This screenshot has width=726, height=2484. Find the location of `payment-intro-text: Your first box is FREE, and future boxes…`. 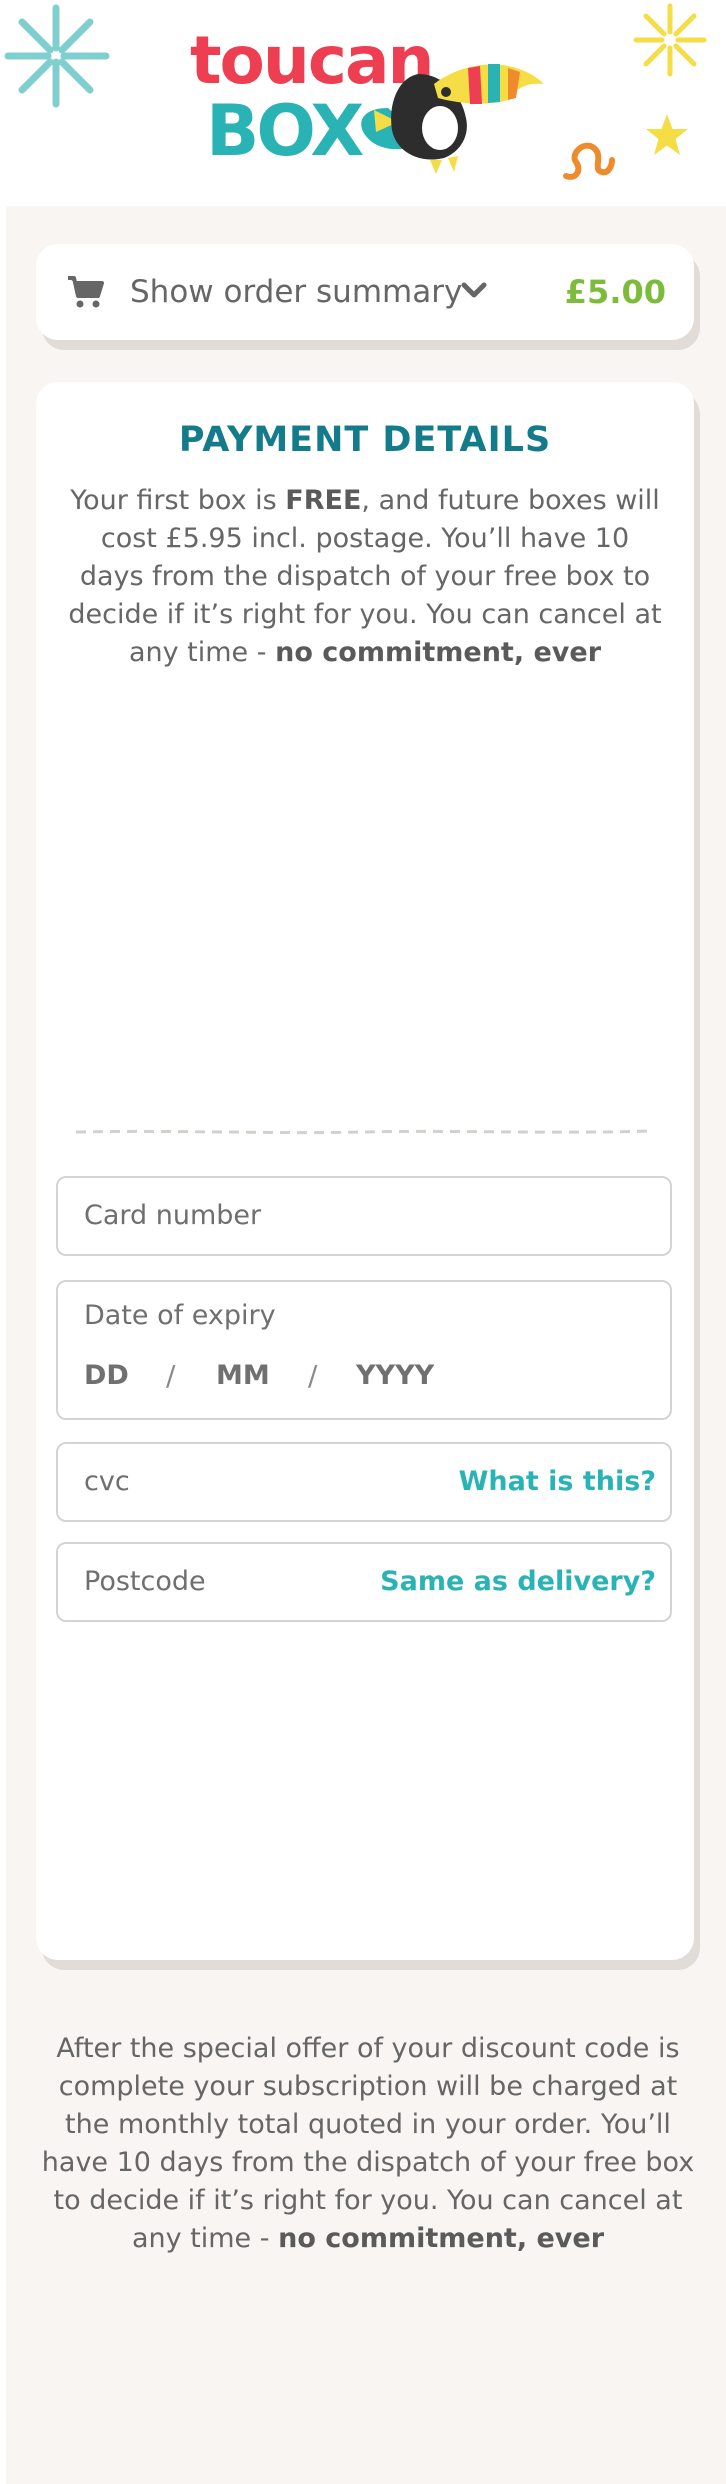

payment-intro-text: Your first box is FREE, and future boxes… is located at coordinates (365, 577).